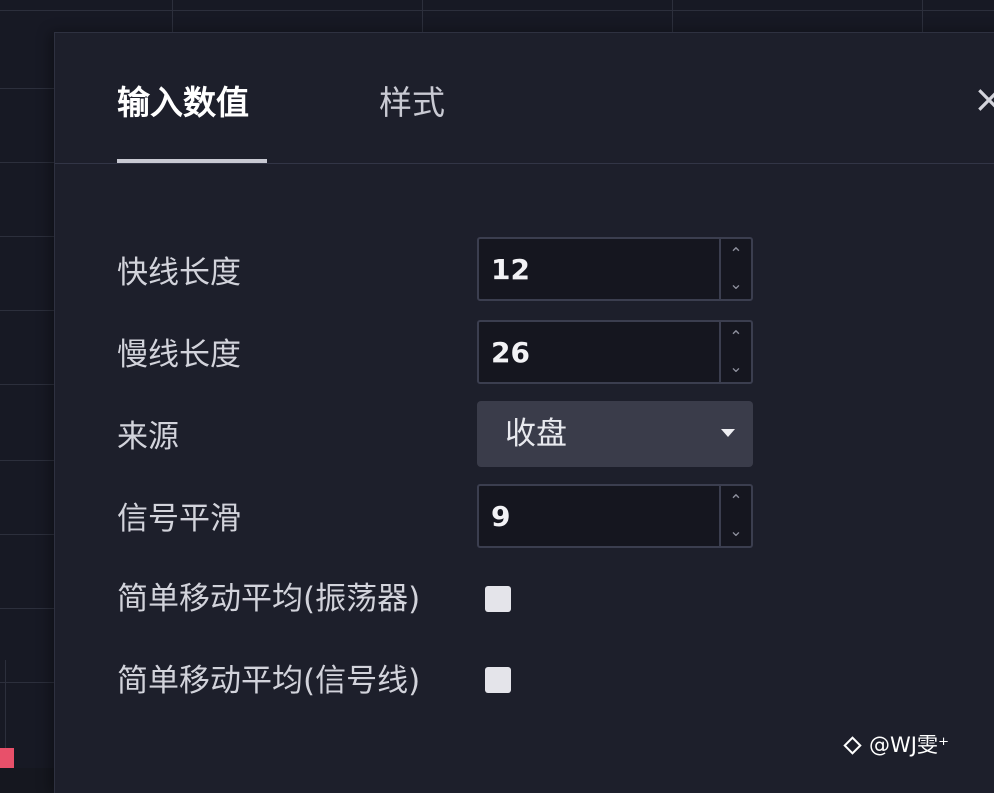  What do you see at coordinates (909, 745) in the screenshot?
I see `watermark-text: @WJ雯⁺` at bounding box center [909, 745].